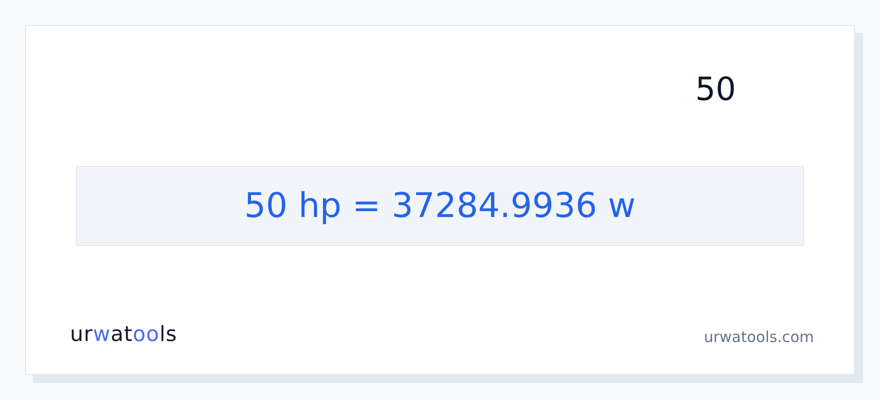 The image size is (880, 400). Describe the element at coordinates (759, 337) in the screenshot. I see `site-url: urwatools.com` at that location.